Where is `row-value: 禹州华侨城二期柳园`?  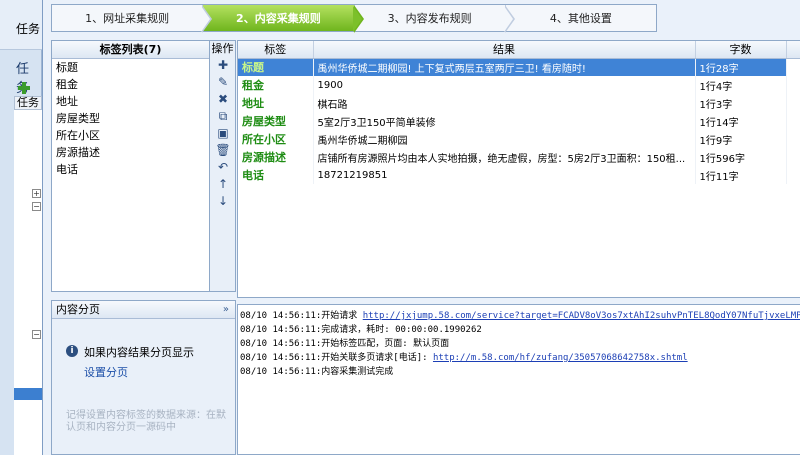
row-value: 禹州华侨城二期柳园 is located at coordinates (504, 139).